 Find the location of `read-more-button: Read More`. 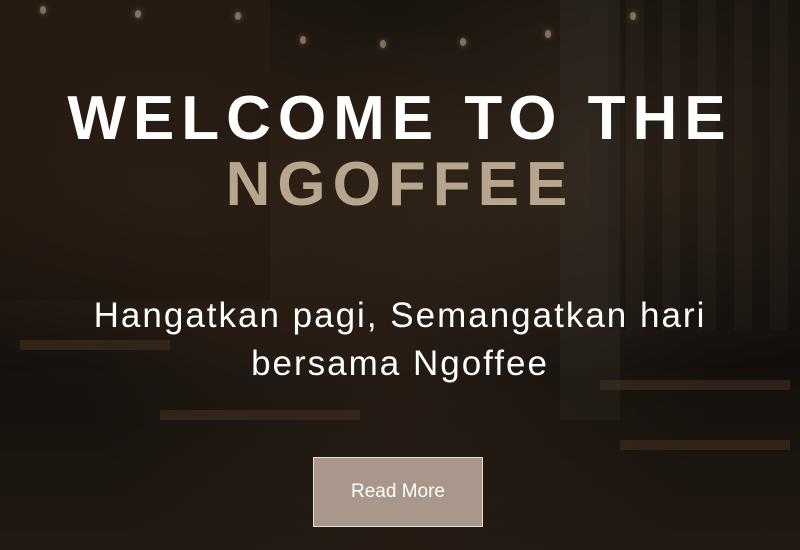

read-more-button: Read More is located at coordinates (398, 492).